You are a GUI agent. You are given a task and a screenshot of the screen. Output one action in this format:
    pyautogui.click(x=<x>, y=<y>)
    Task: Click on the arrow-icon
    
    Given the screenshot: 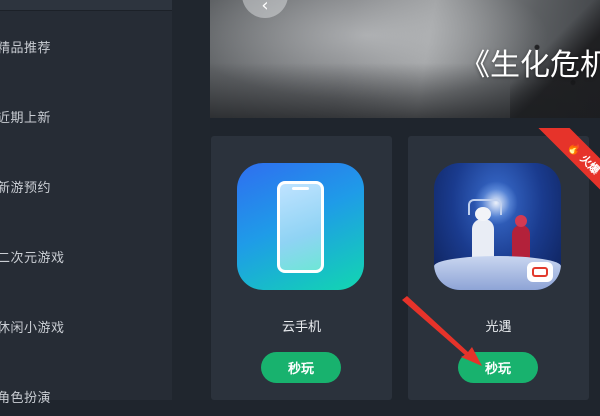 What is the action you would take?
    pyautogui.click(x=442, y=331)
    